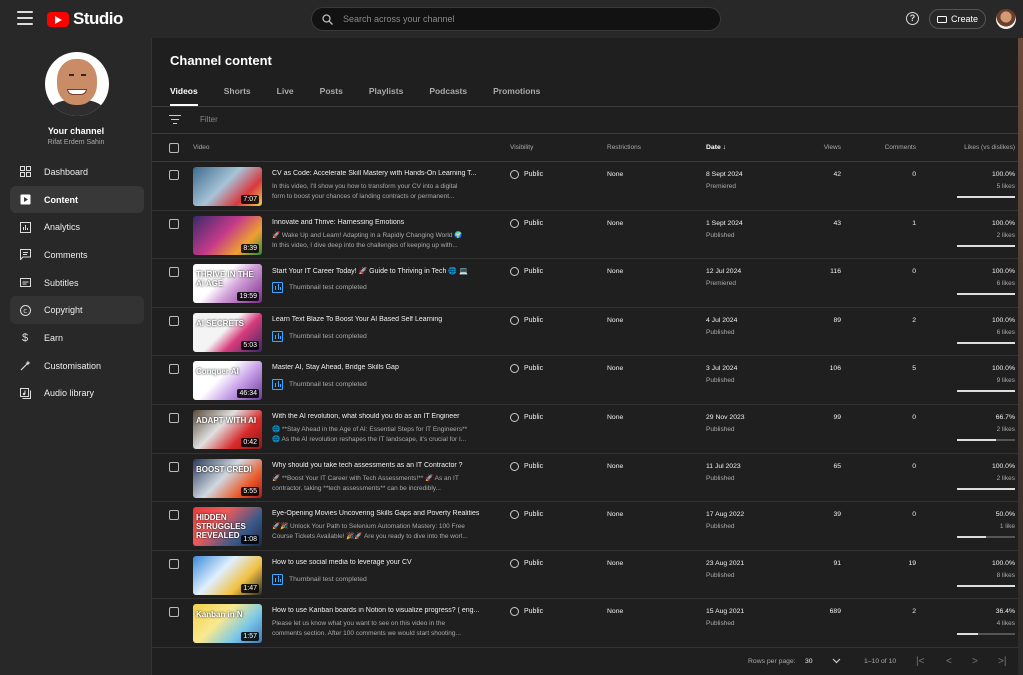  What do you see at coordinates (77, 394) in the screenshot?
I see `sidebar-item-audio-library: Audio library` at bounding box center [77, 394].